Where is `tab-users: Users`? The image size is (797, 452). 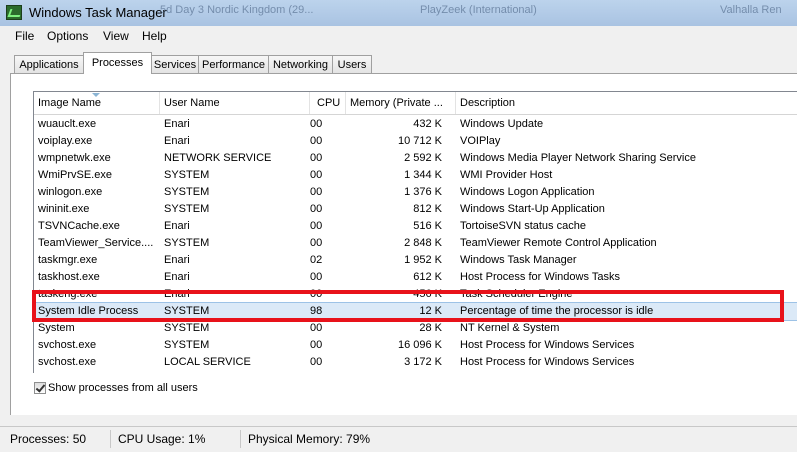 tab-users: Users is located at coordinates (352, 64).